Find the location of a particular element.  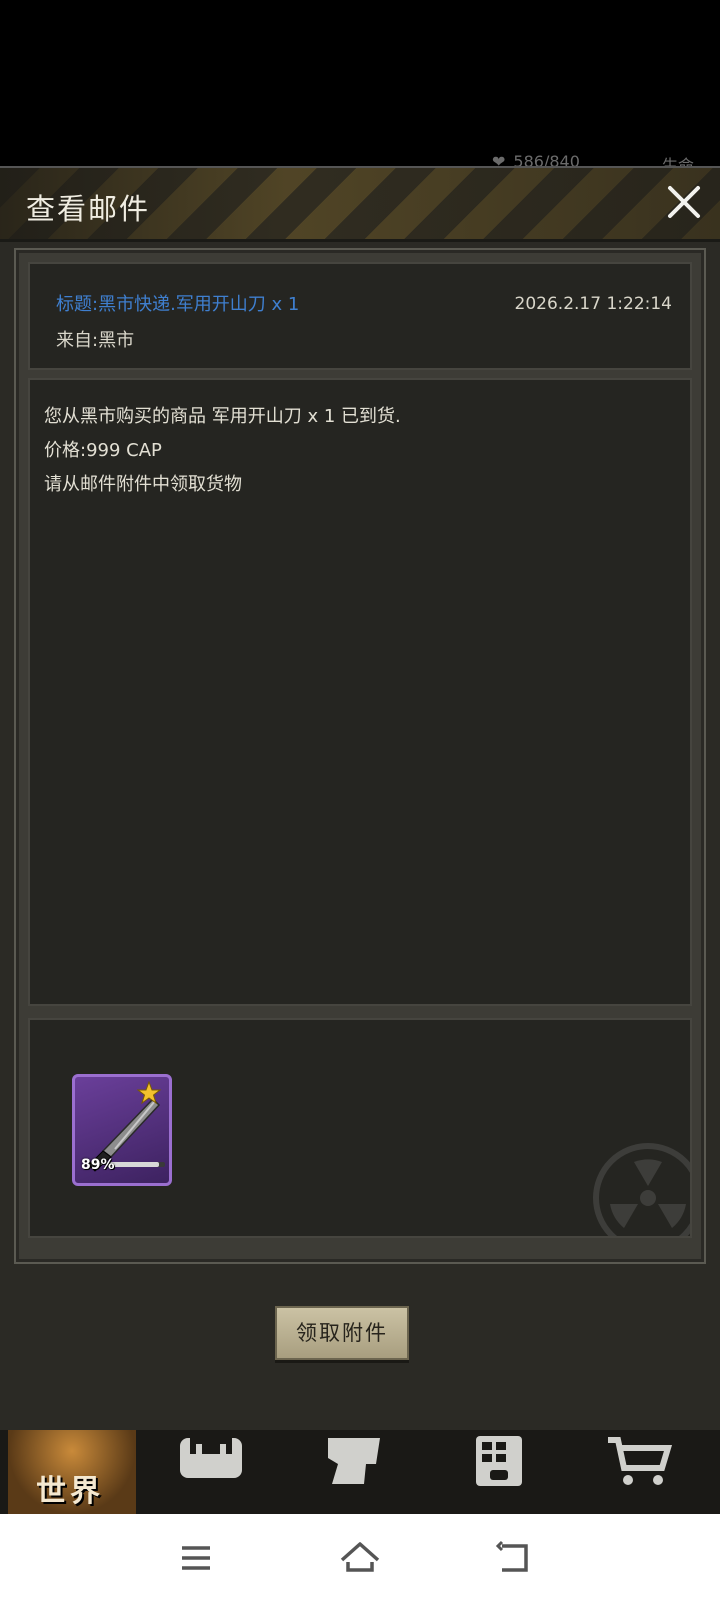

attachment-area: 89% is located at coordinates (360, 1128).